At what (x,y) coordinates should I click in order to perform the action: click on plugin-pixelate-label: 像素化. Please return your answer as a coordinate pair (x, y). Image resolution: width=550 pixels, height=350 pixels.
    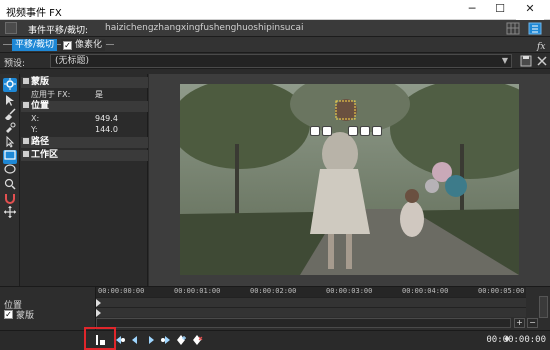
    Looking at the image, I should click on (89, 45).